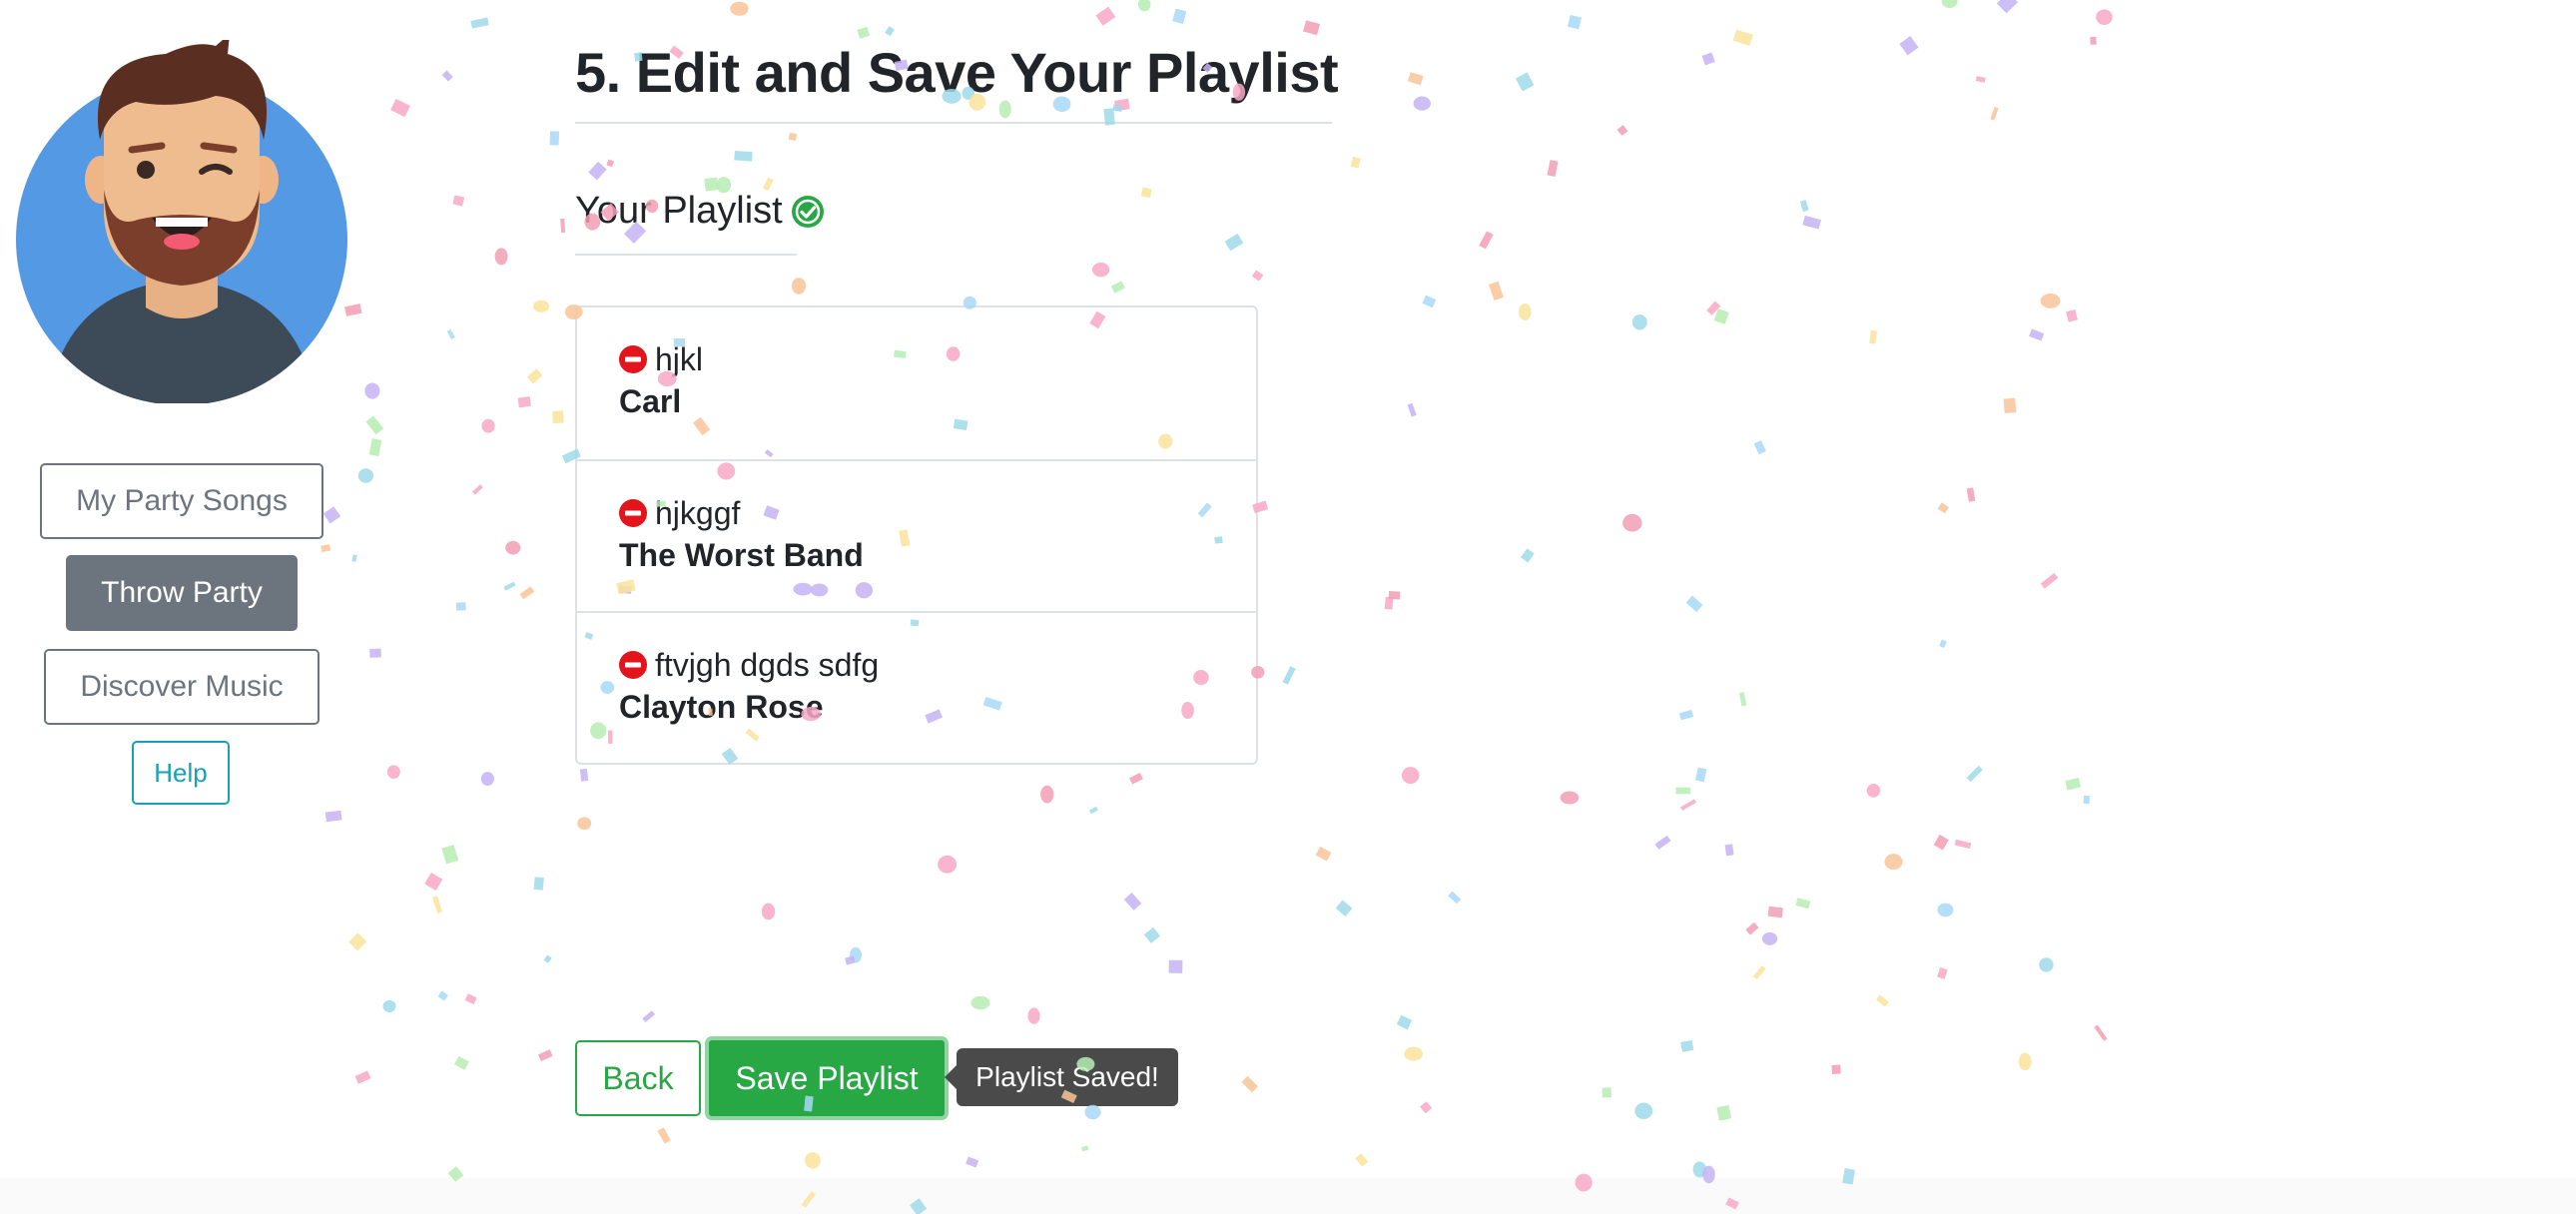 The width and height of the screenshot is (2576, 1214). What do you see at coordinates (698, 512) in the screenshot?
I see `song-title: hjkggf` at bounding box center [698, 512].